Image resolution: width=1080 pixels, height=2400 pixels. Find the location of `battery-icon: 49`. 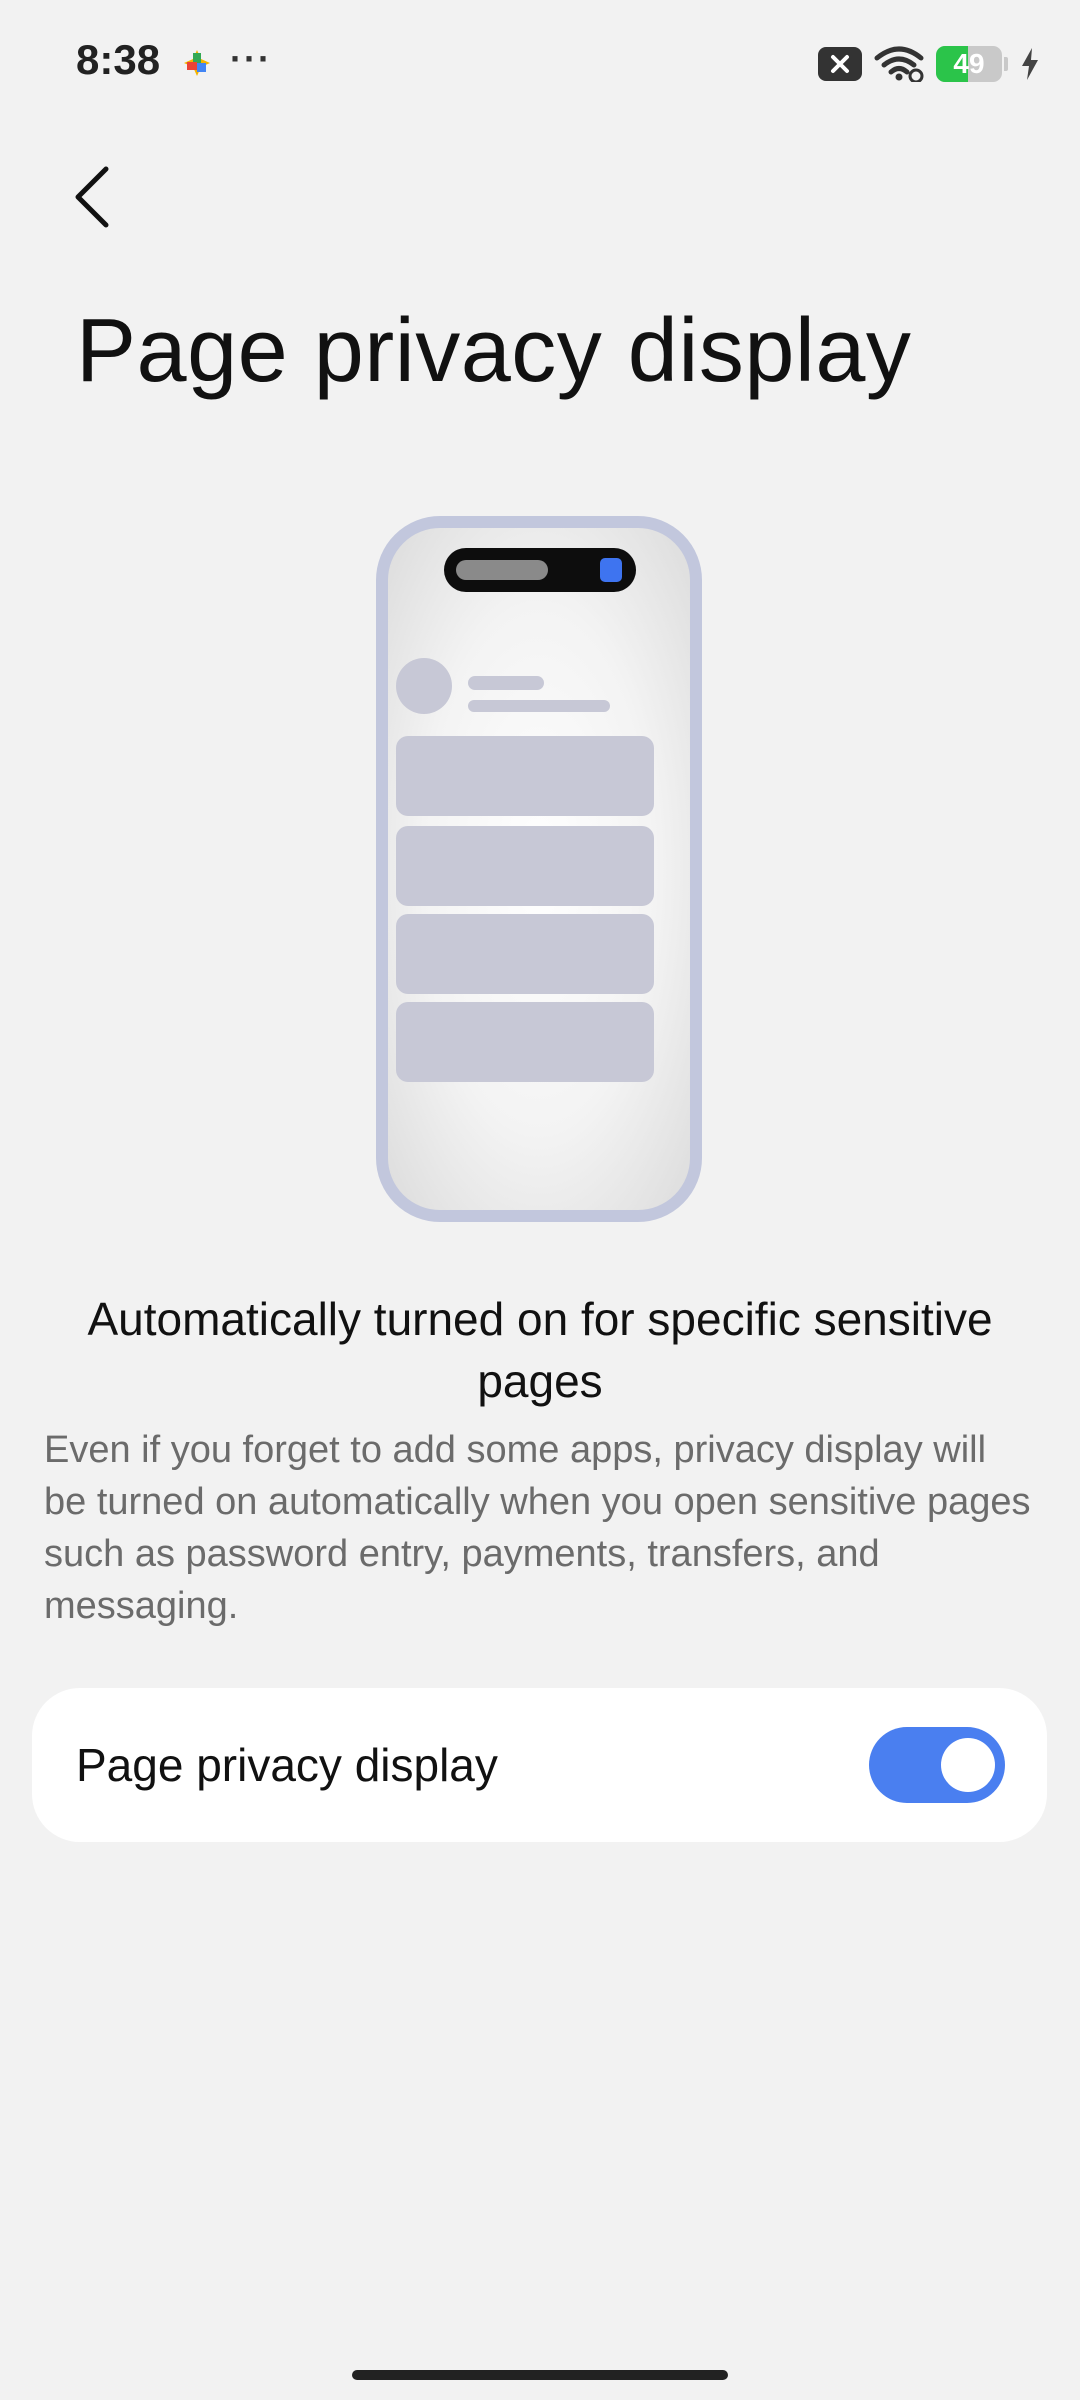

battery-icon: 49 is located at coordinates (969, 64).